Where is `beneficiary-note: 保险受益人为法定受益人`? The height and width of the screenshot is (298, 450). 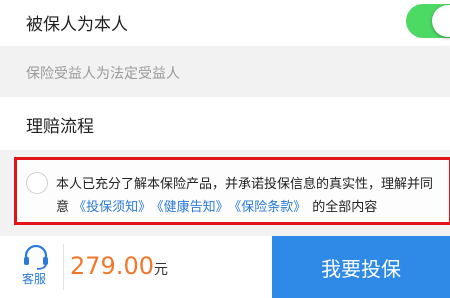 beneficiary-note: 保险受益人为法定受益人 is located at coordinates (103, 74).